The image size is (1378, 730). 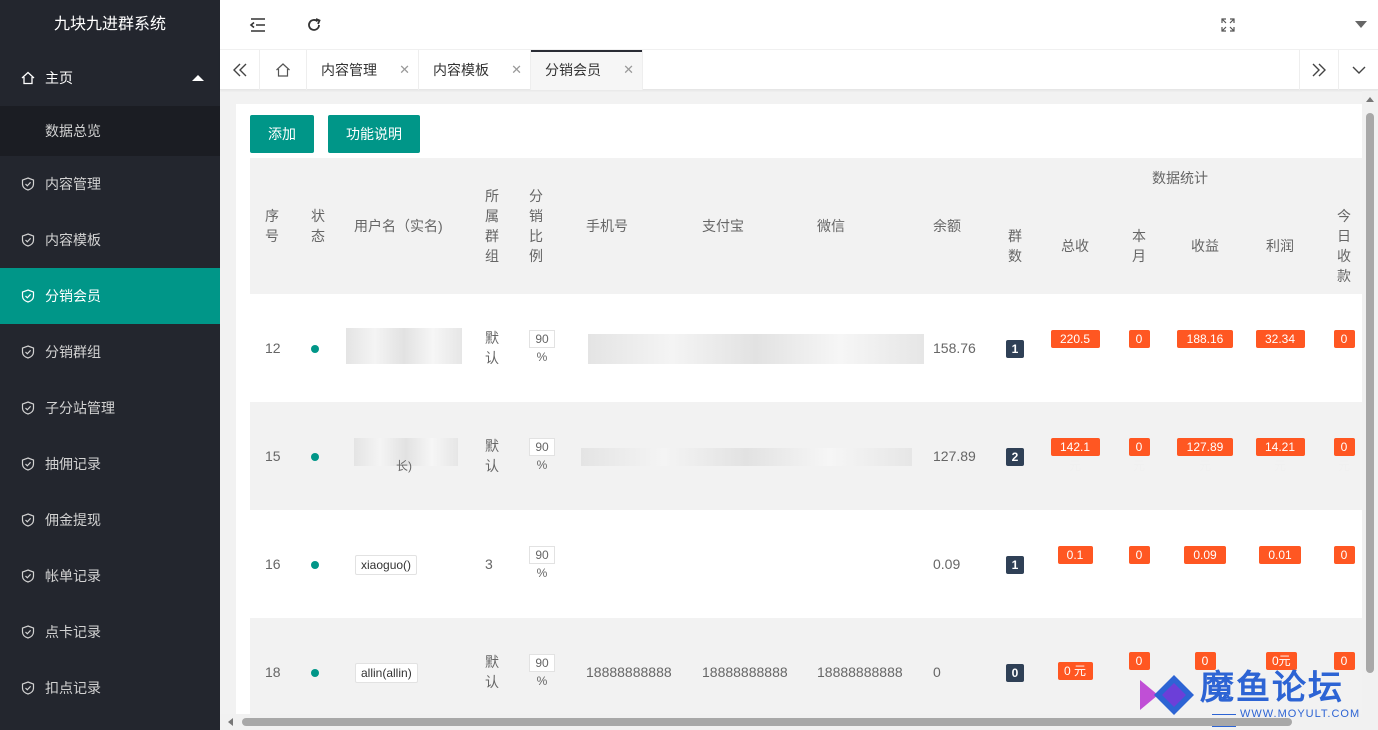 What do you see at coordinates (110, 240) in the screenshot?
I see `sidebar-item-content-template: 内容模板` at bounding box center [110, 240].